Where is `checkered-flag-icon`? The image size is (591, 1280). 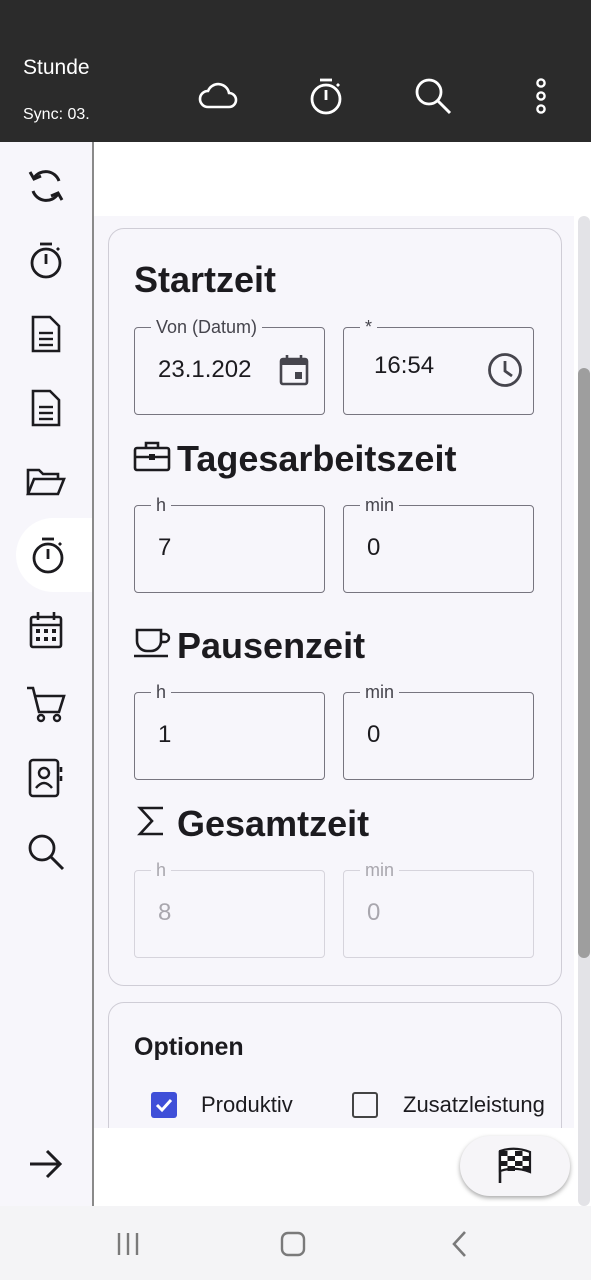 checkered-flag-icon is located at coordinates (515, 1165).